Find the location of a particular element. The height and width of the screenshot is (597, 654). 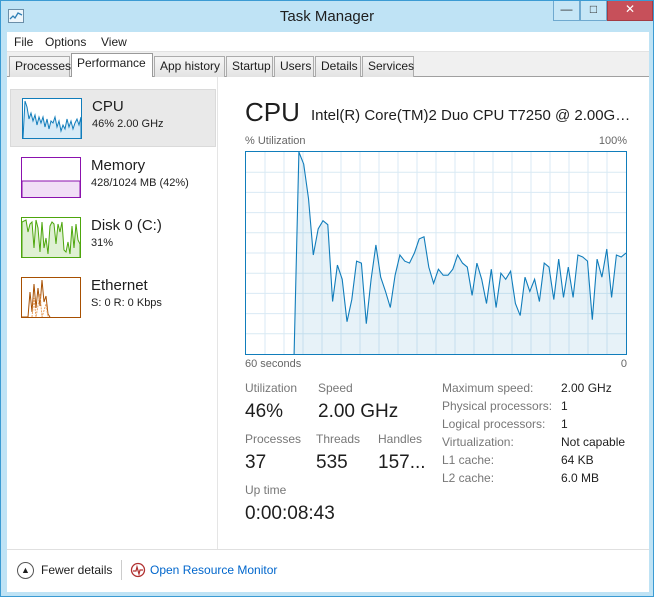

spec-l1-value: 64 KB is located at coordinates (577, 460).